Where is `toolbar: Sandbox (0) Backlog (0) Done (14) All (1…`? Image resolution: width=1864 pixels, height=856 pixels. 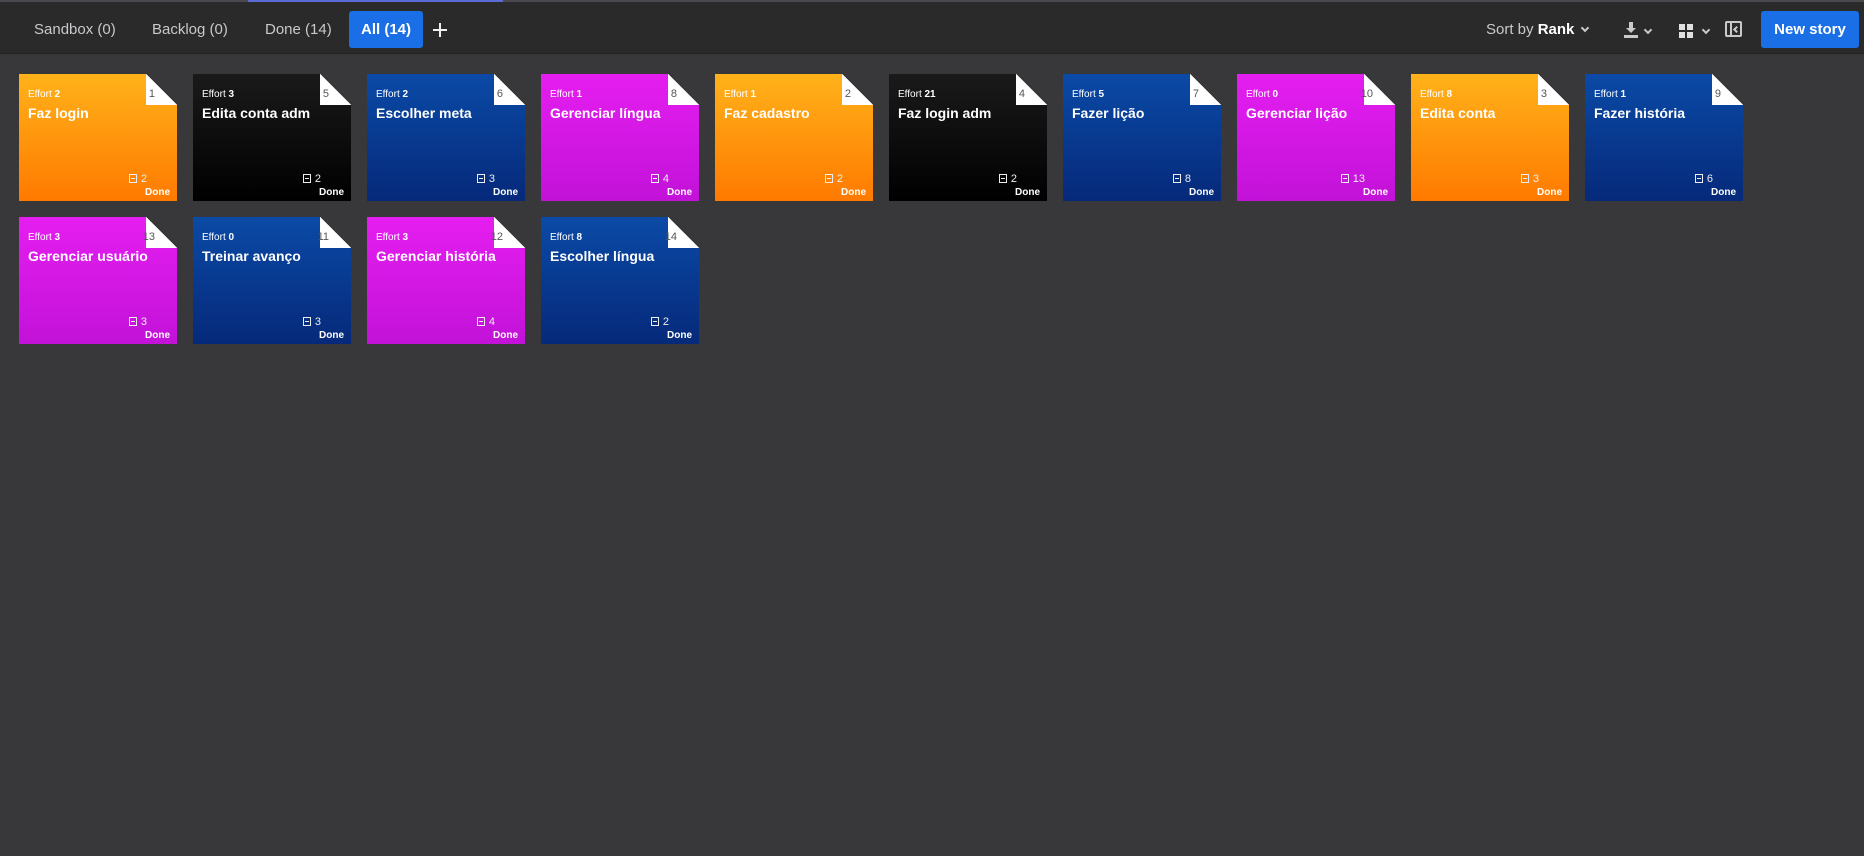
toolbar: Sandbox (0) Backlog (0) Done (14) All (1… is located at coordinates (932, 28).